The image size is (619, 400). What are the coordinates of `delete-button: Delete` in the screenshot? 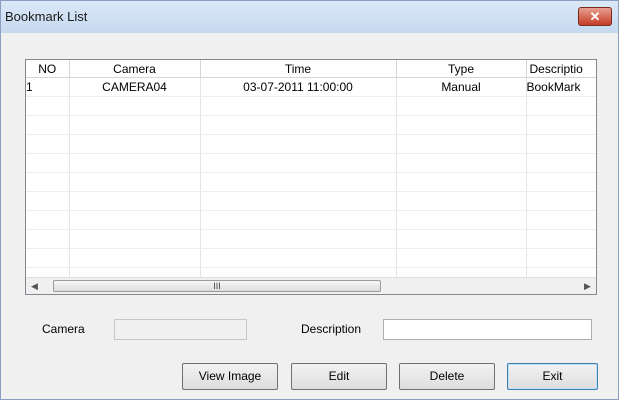 It's located at (447, 376).